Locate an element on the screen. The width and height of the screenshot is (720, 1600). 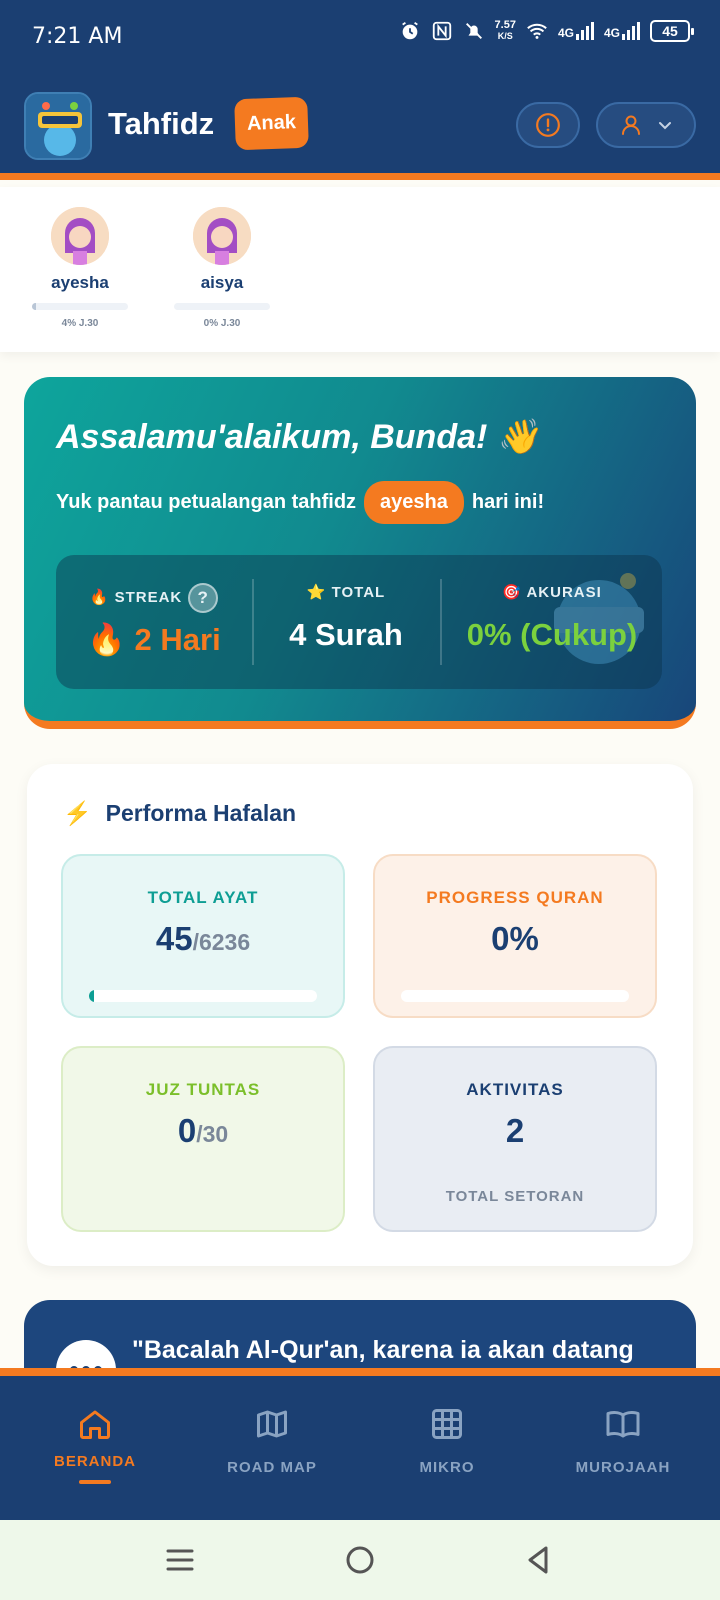
total-label: ⭐ TOTAL is located at coordinates (346, 592).